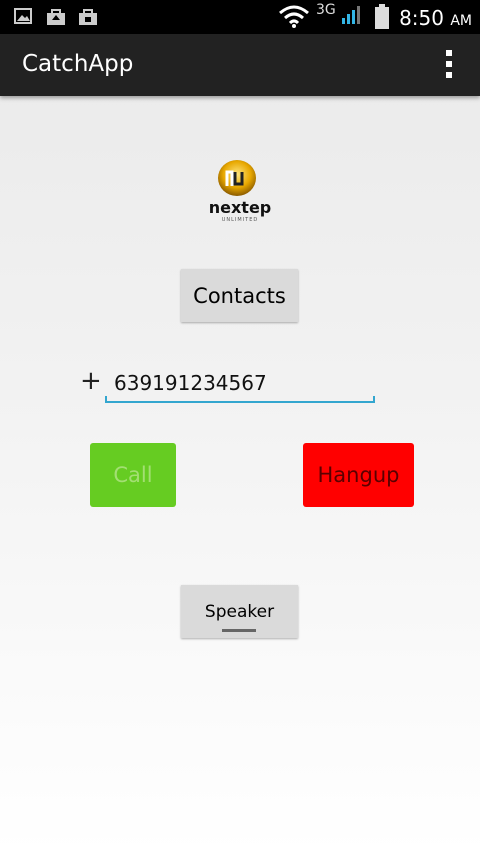  What do you see at coordinates (240, 220) in the screenshot?
I see `logo-sub-text: UNLIMITED` at bounding box center [240, 220].